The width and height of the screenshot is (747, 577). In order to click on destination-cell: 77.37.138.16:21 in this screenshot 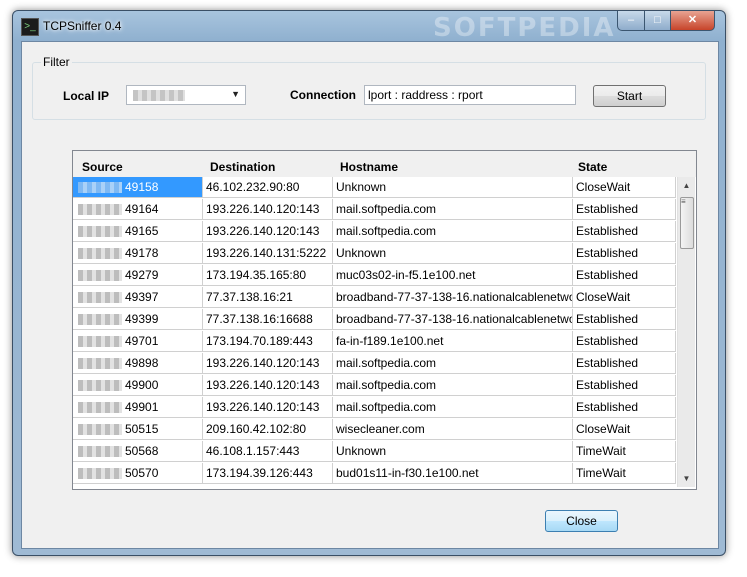, I will do `click(268, 297)`.